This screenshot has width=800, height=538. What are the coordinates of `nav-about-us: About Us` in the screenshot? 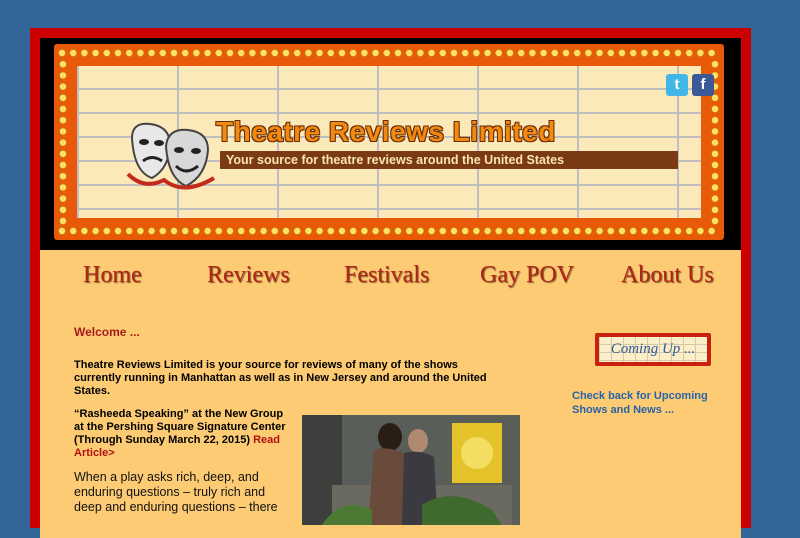 It's located at (667, 275).